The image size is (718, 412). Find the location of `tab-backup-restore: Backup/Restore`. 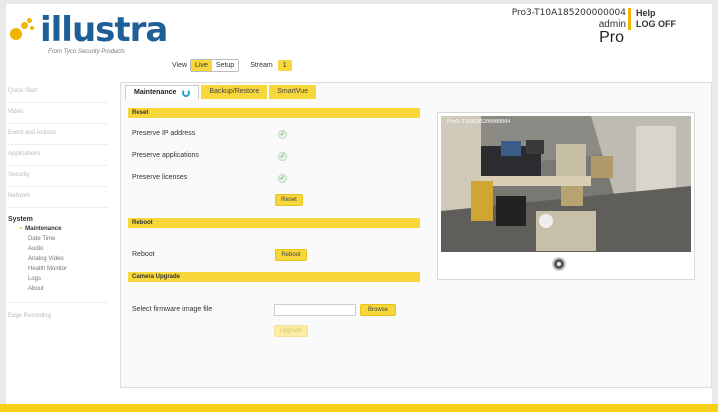

tab-backup-restore: Backup/Restore is located at coordinates (234, 92).